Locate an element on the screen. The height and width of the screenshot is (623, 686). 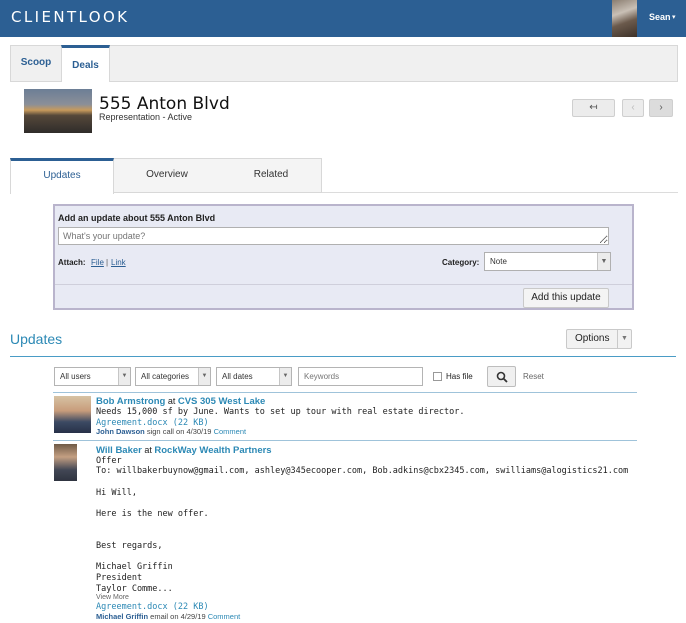
signature-title: President is located at coordinates (119, 578).